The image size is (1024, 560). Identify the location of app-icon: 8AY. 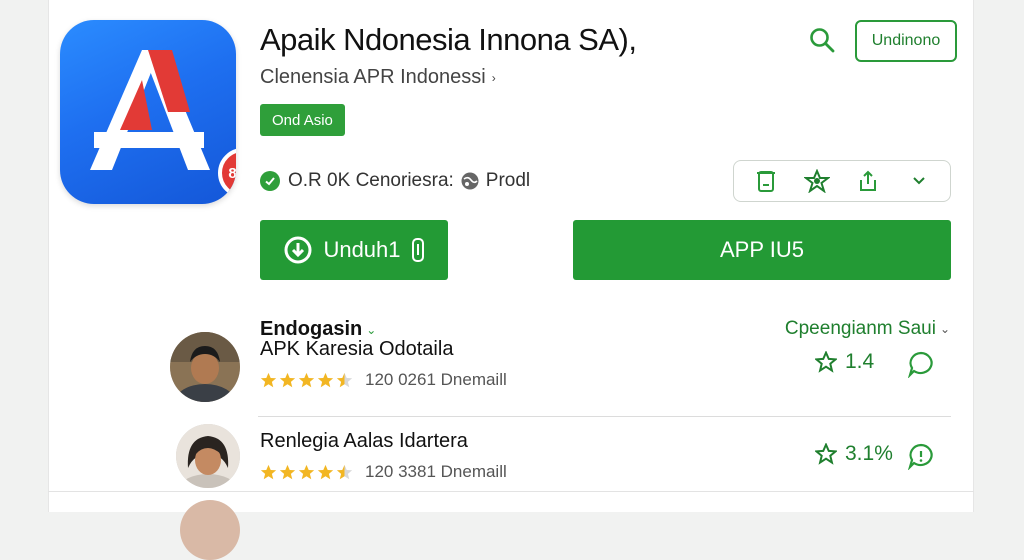
(148, 112).